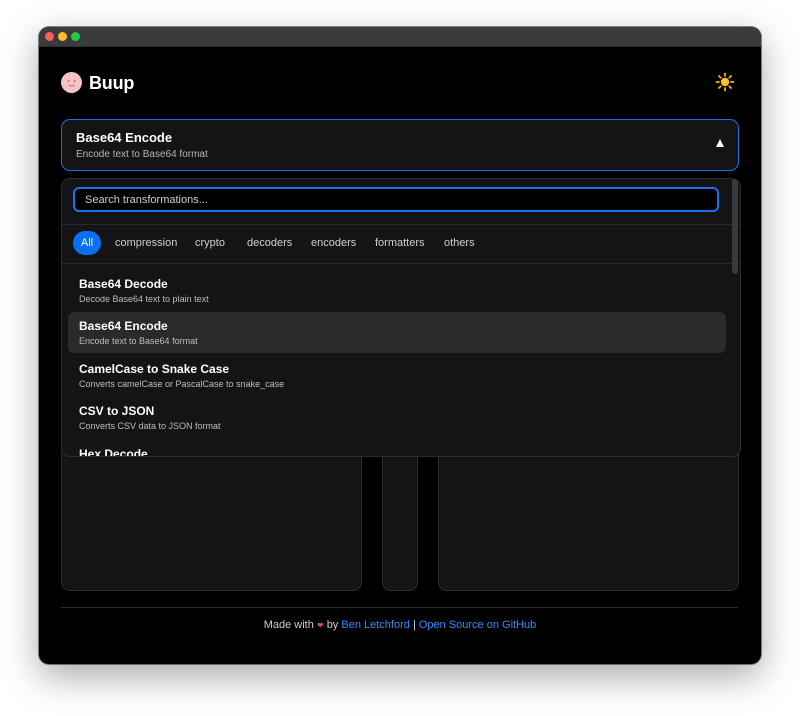 The image size is (800, 716). Describe the element at coordinates (397, 448) in the screenshot. I see `list-item: Hex Decode` at that location.